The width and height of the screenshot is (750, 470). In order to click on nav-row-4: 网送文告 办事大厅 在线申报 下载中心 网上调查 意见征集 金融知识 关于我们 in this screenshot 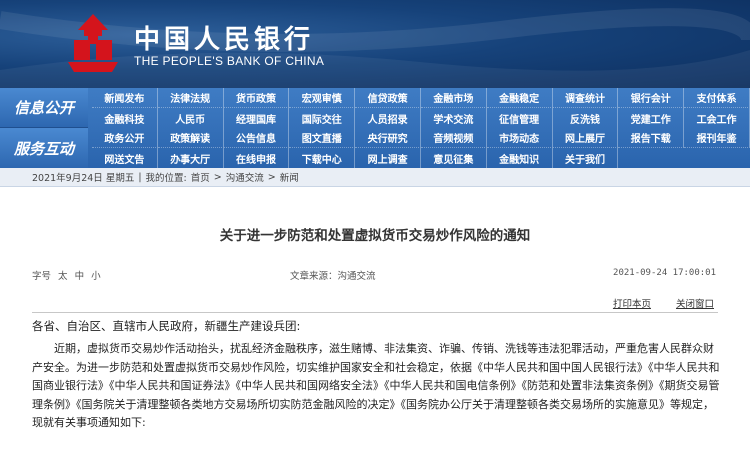, I will do `click(421, 158)`.